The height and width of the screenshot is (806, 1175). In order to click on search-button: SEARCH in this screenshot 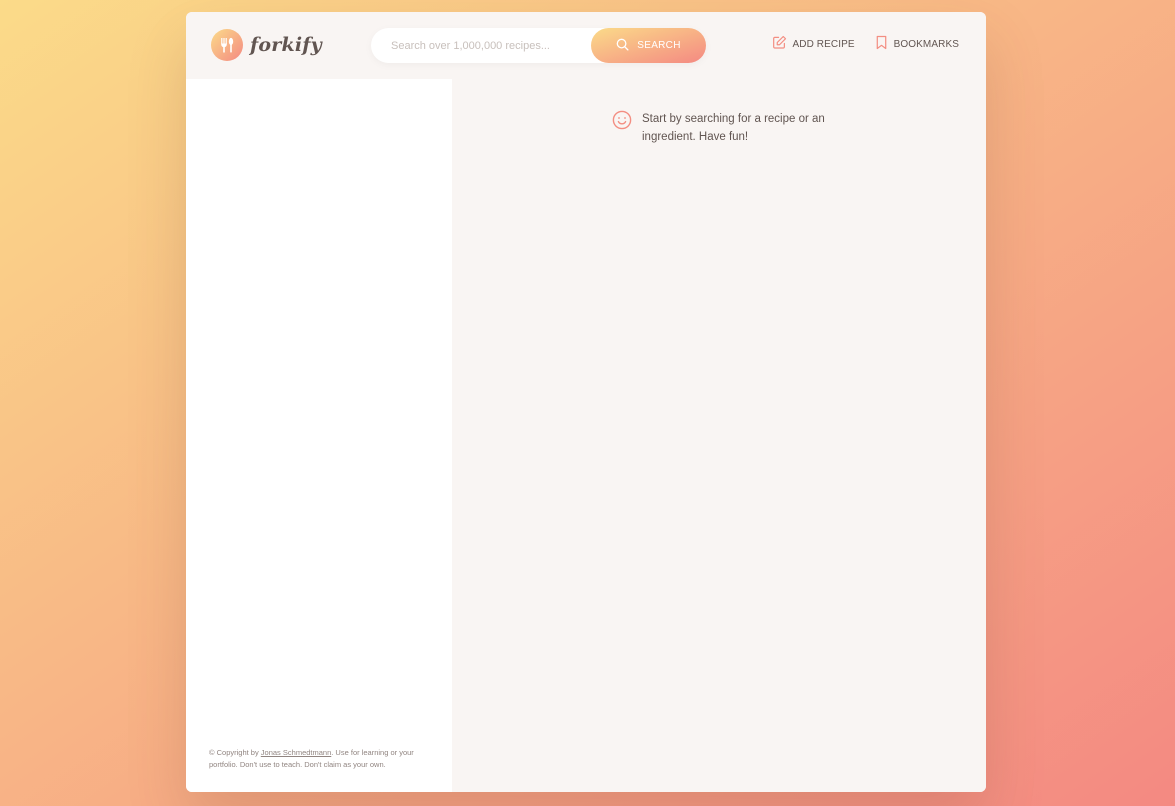, I will do `click(648, 45)`.